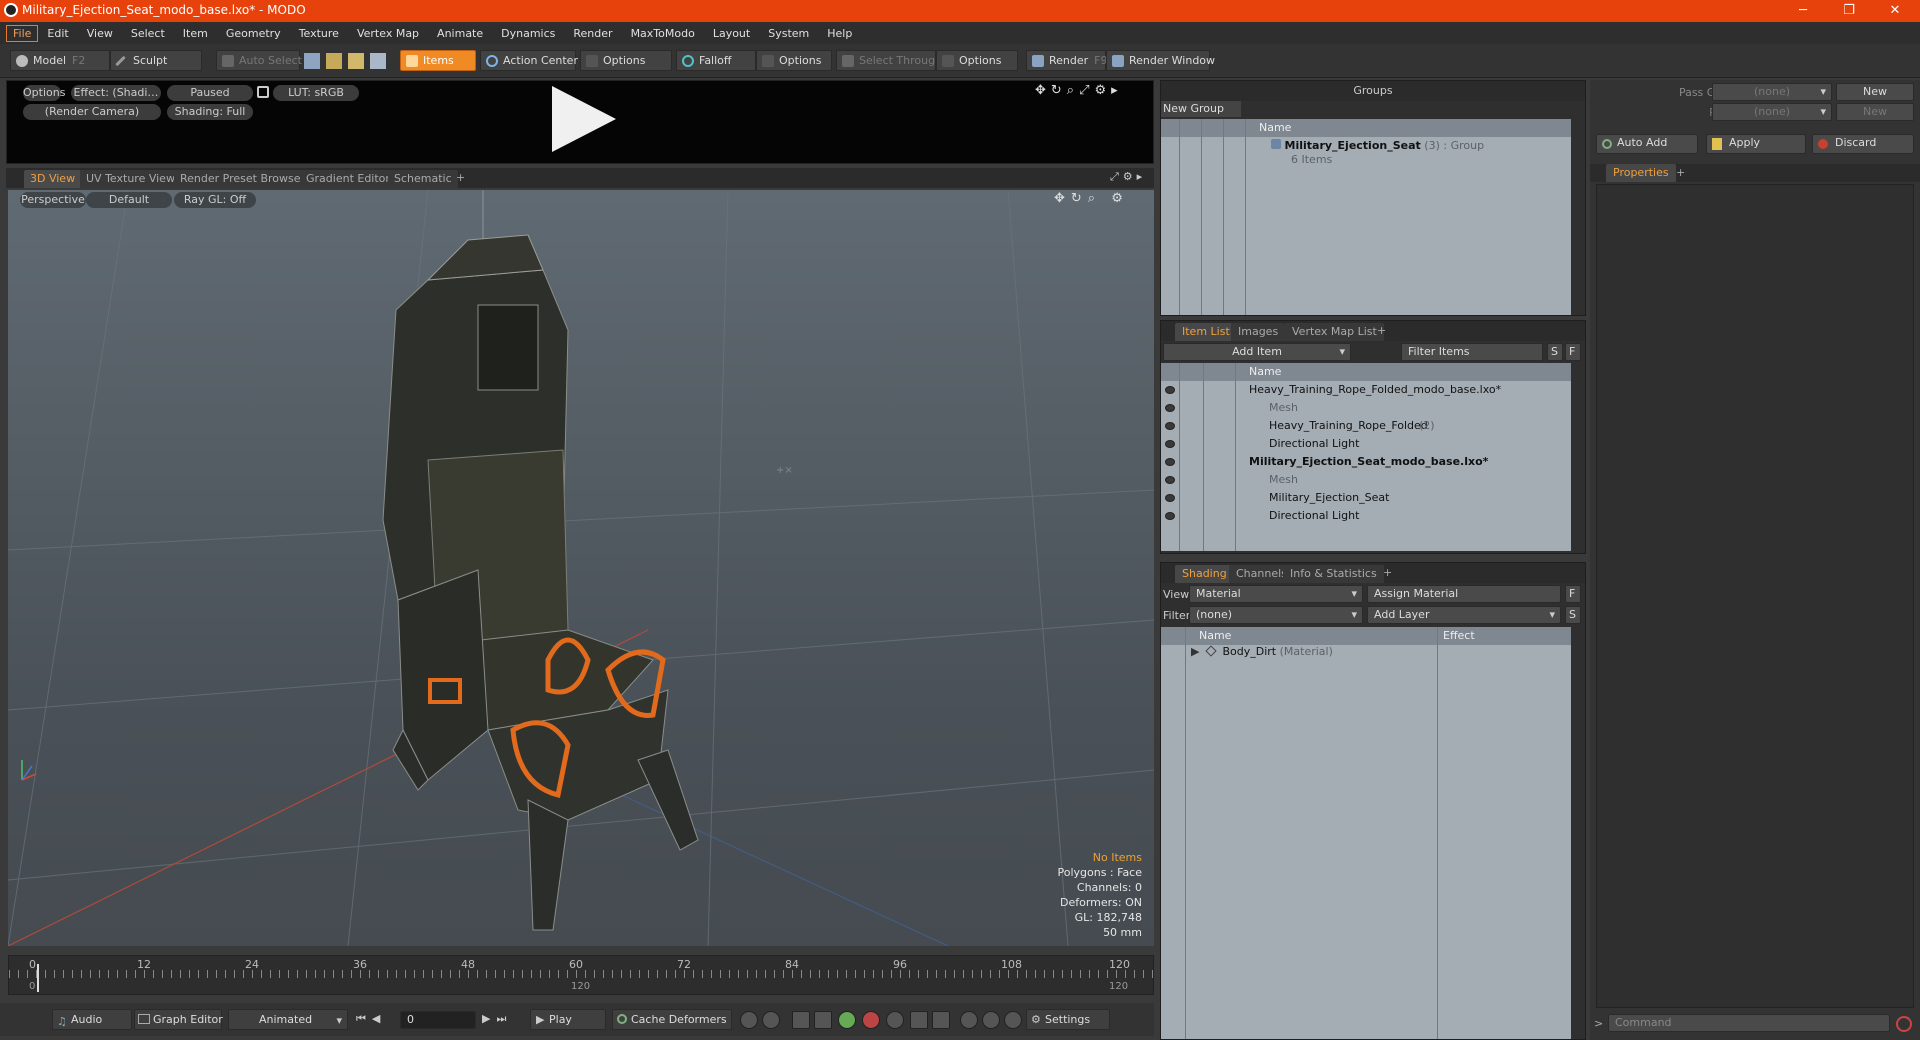  What do you see at coordinates (1875, 92) in the screenshot?
I see `new-pass-group-button: New` at bounding box center [1875, 92].